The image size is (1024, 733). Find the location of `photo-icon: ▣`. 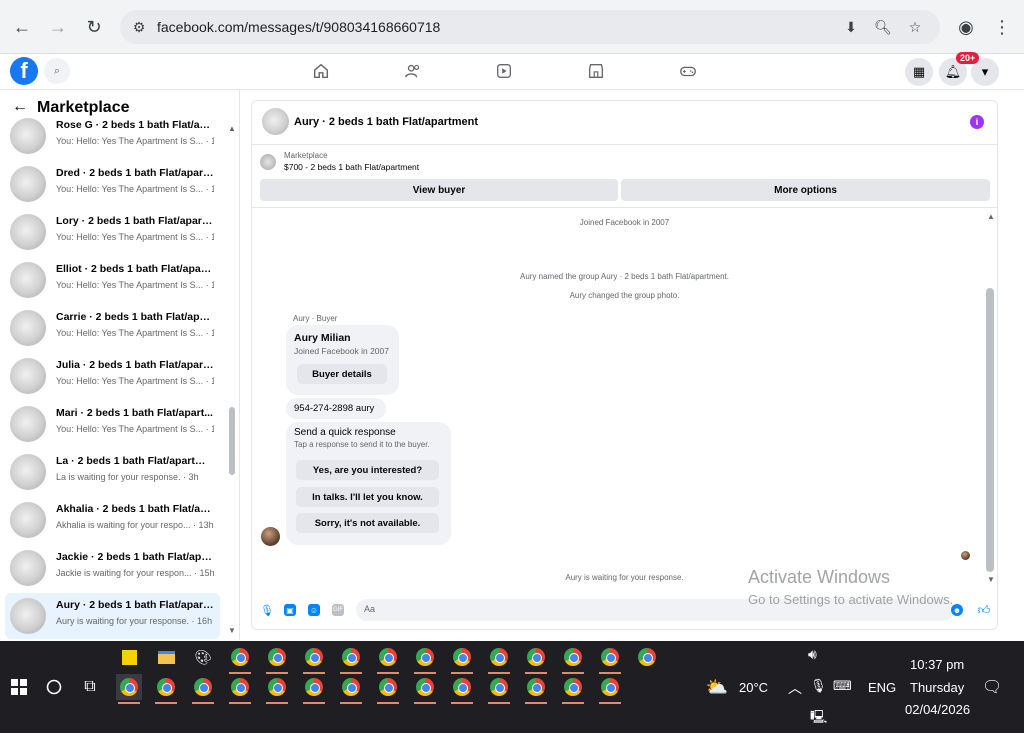

photo-icon: ▣ is located at coordinates (290, 610).